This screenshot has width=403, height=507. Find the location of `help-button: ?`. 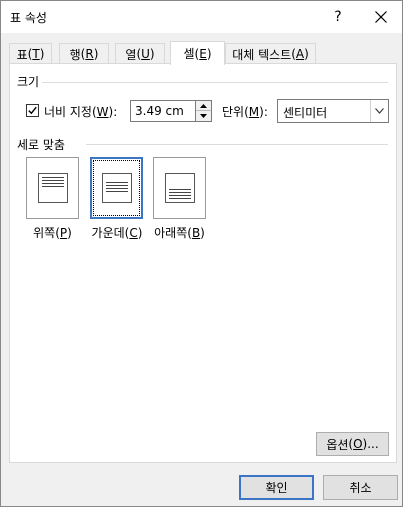

help-button: ? is located at coordinates (338, 17).